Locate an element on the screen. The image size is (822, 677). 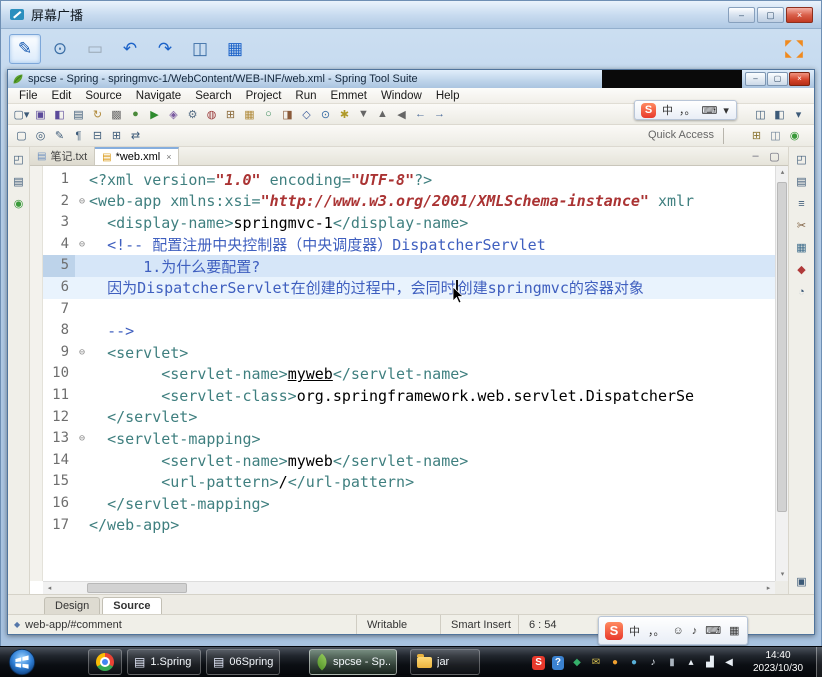
volume-tray-icon: ◀ is located at coordinates (729, 663).